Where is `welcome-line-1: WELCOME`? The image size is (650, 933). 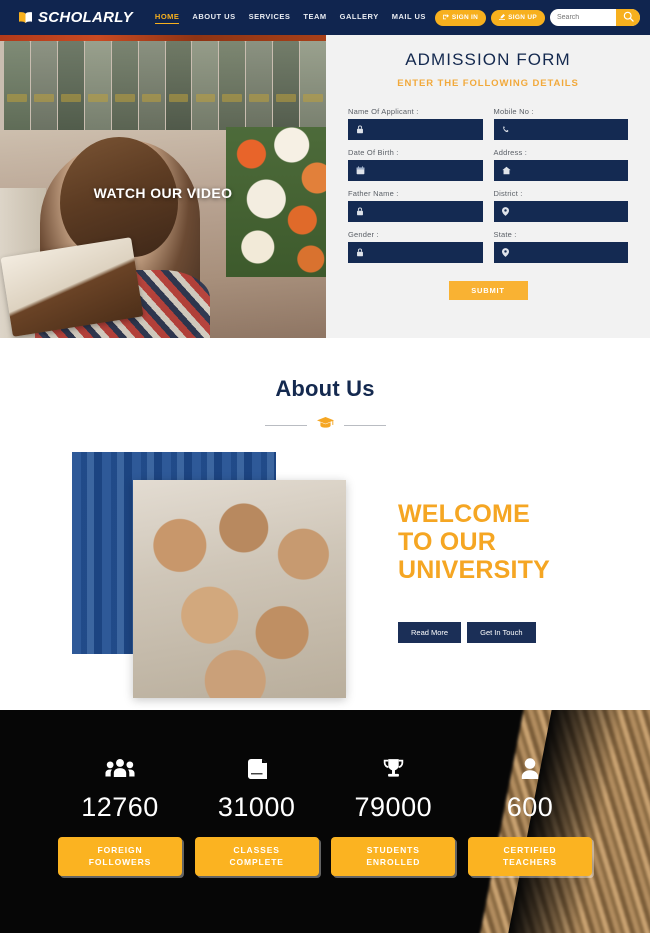
welcome-line-1: WELCOME is located at coordinates (464, 514).